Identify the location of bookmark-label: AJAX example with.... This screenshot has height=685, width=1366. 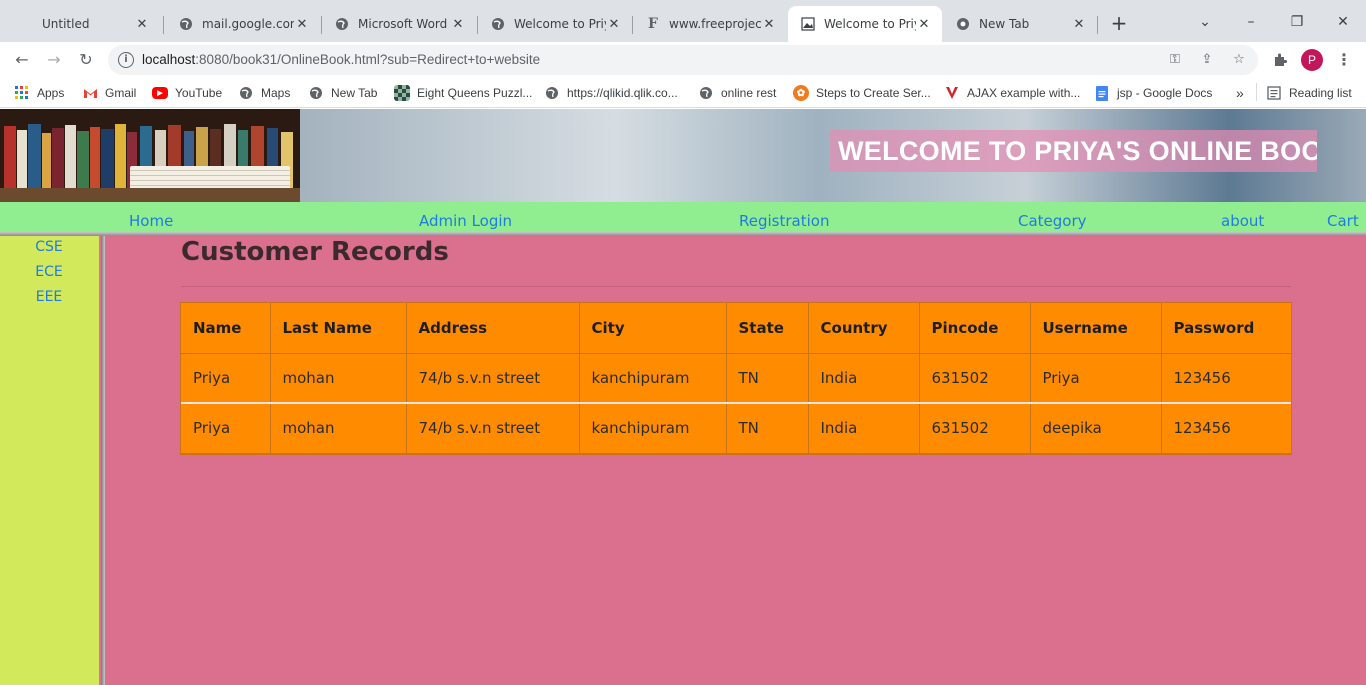
(1024, 93).